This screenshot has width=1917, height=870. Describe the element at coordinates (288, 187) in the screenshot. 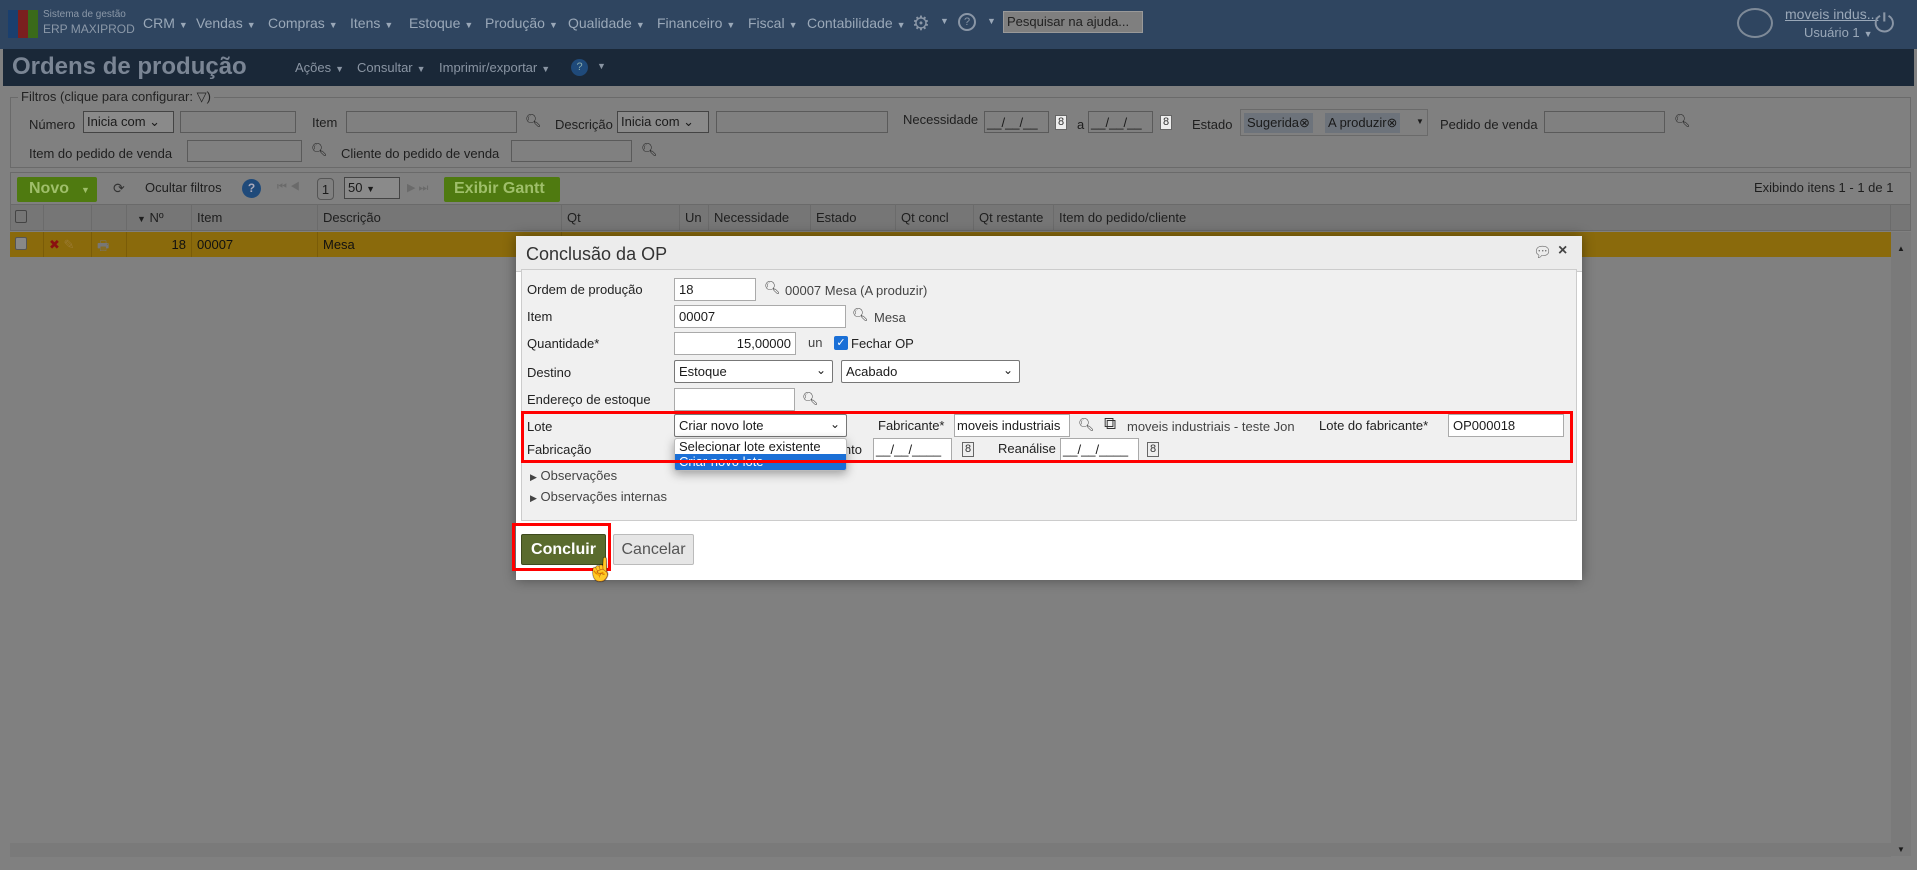

I see `first-page-icon: ⏮ ◀` at that location.